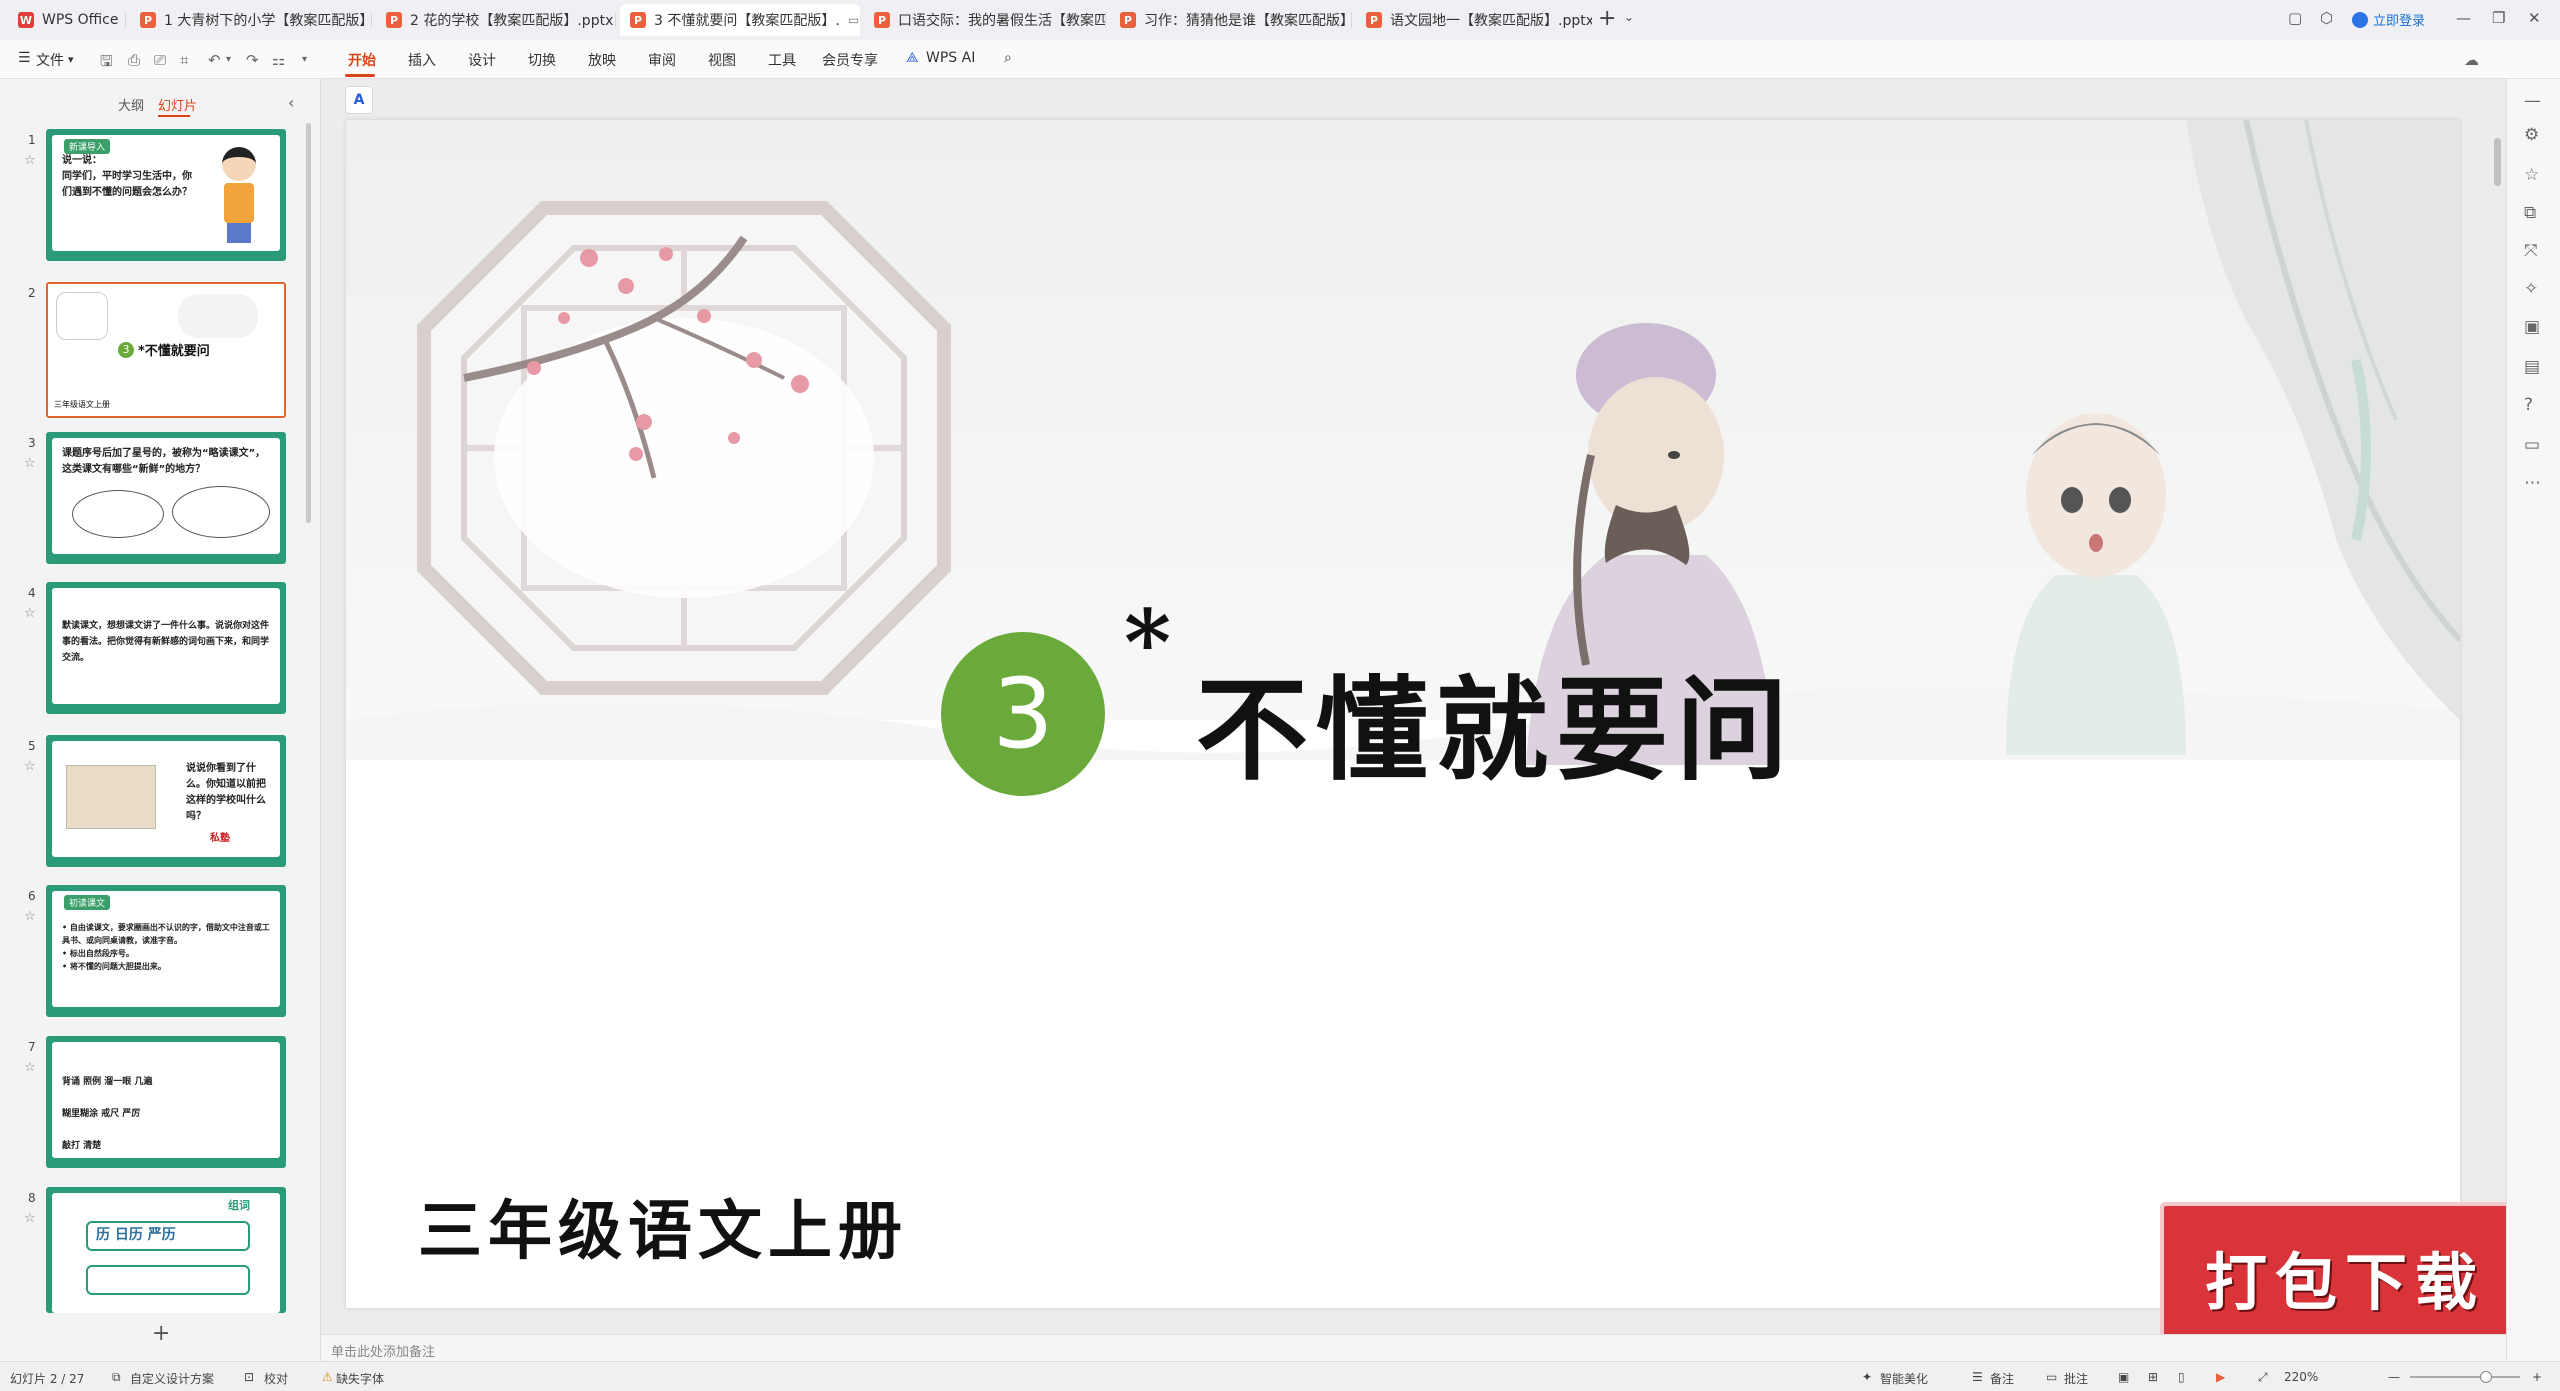 The width and height of the screenshot is (2560, 1391). I want to click on save-icon: 🖫, so click(106, 63).